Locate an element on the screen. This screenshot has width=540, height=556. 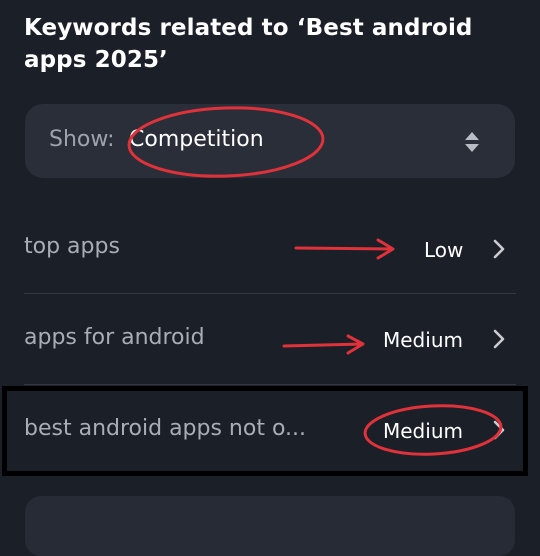
show-selected-value: Competition is located at coordinates (196, 139).